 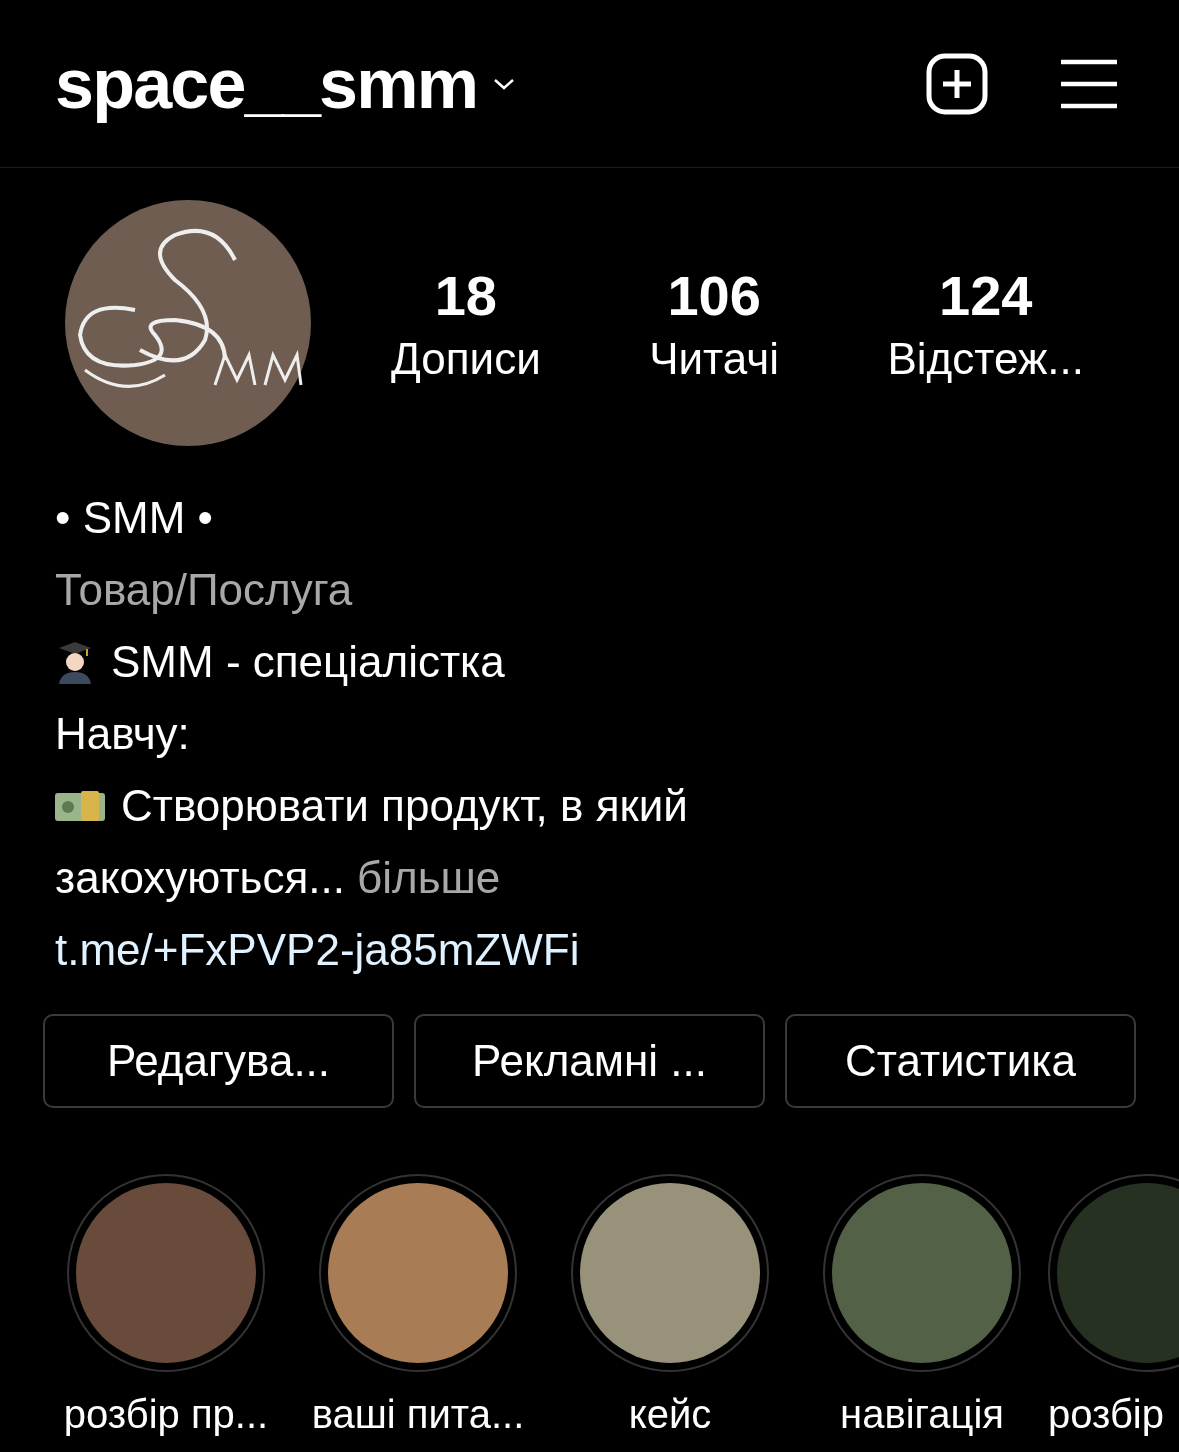 I want to click on stat-label: Дописи, so click(x=466, y=358).